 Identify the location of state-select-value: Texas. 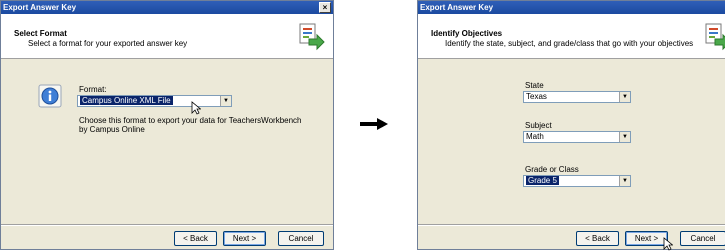
(536, 96).